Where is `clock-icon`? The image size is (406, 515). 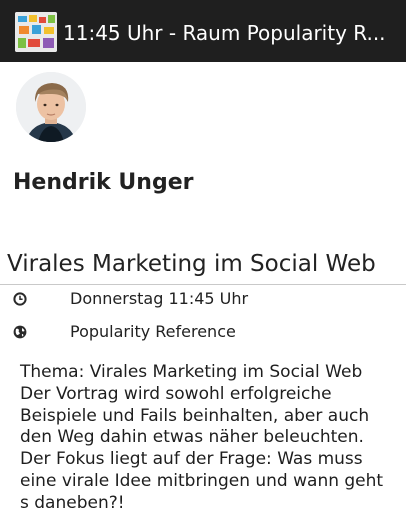
clock-icon is located at coordinates (20, 298).